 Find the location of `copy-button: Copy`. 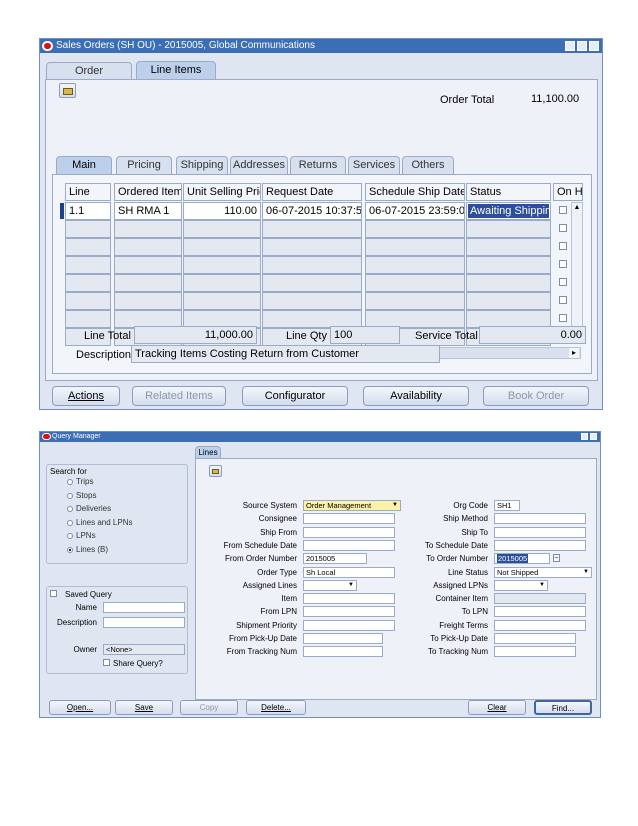

copy-button: Copy is located at coordinates (209, 707).